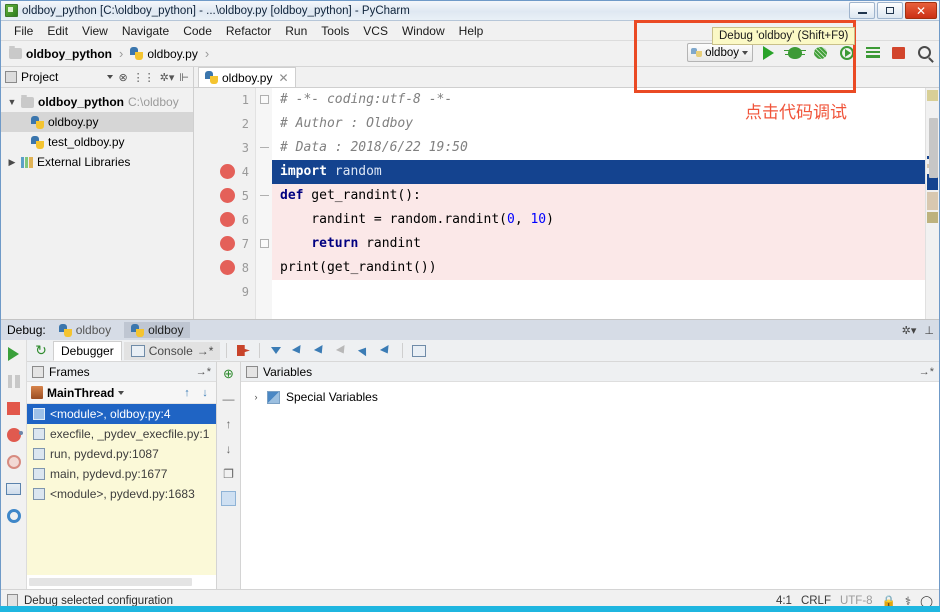 Image resolution: width=940 pixels, height=612 pixels. I want to click on menu-file: File, so click(23, 31).